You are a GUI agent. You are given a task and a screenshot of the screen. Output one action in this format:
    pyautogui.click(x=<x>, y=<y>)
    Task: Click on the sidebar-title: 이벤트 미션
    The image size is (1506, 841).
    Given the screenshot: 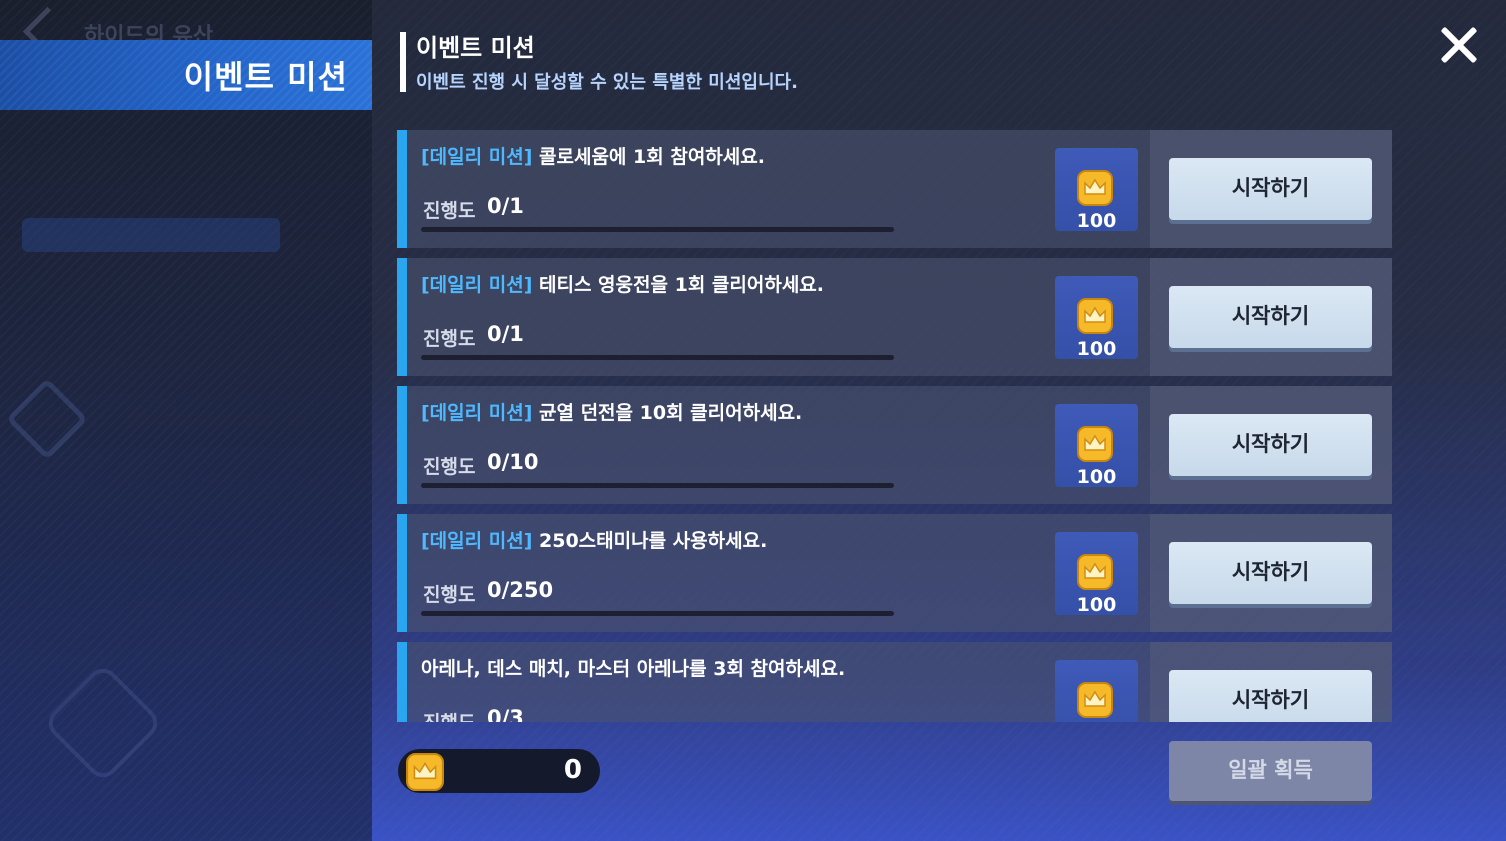 What is the action you would take?
    pyautogui.click(x=265, y=77)
    